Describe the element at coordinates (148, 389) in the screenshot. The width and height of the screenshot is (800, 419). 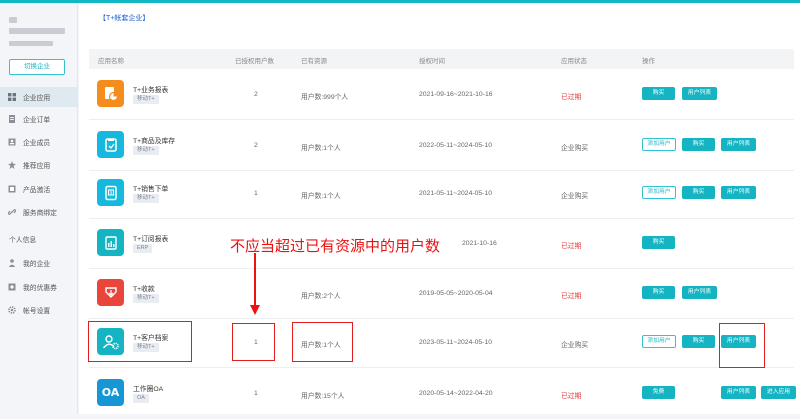
I see `app-name: 工作圈OA` at that location.